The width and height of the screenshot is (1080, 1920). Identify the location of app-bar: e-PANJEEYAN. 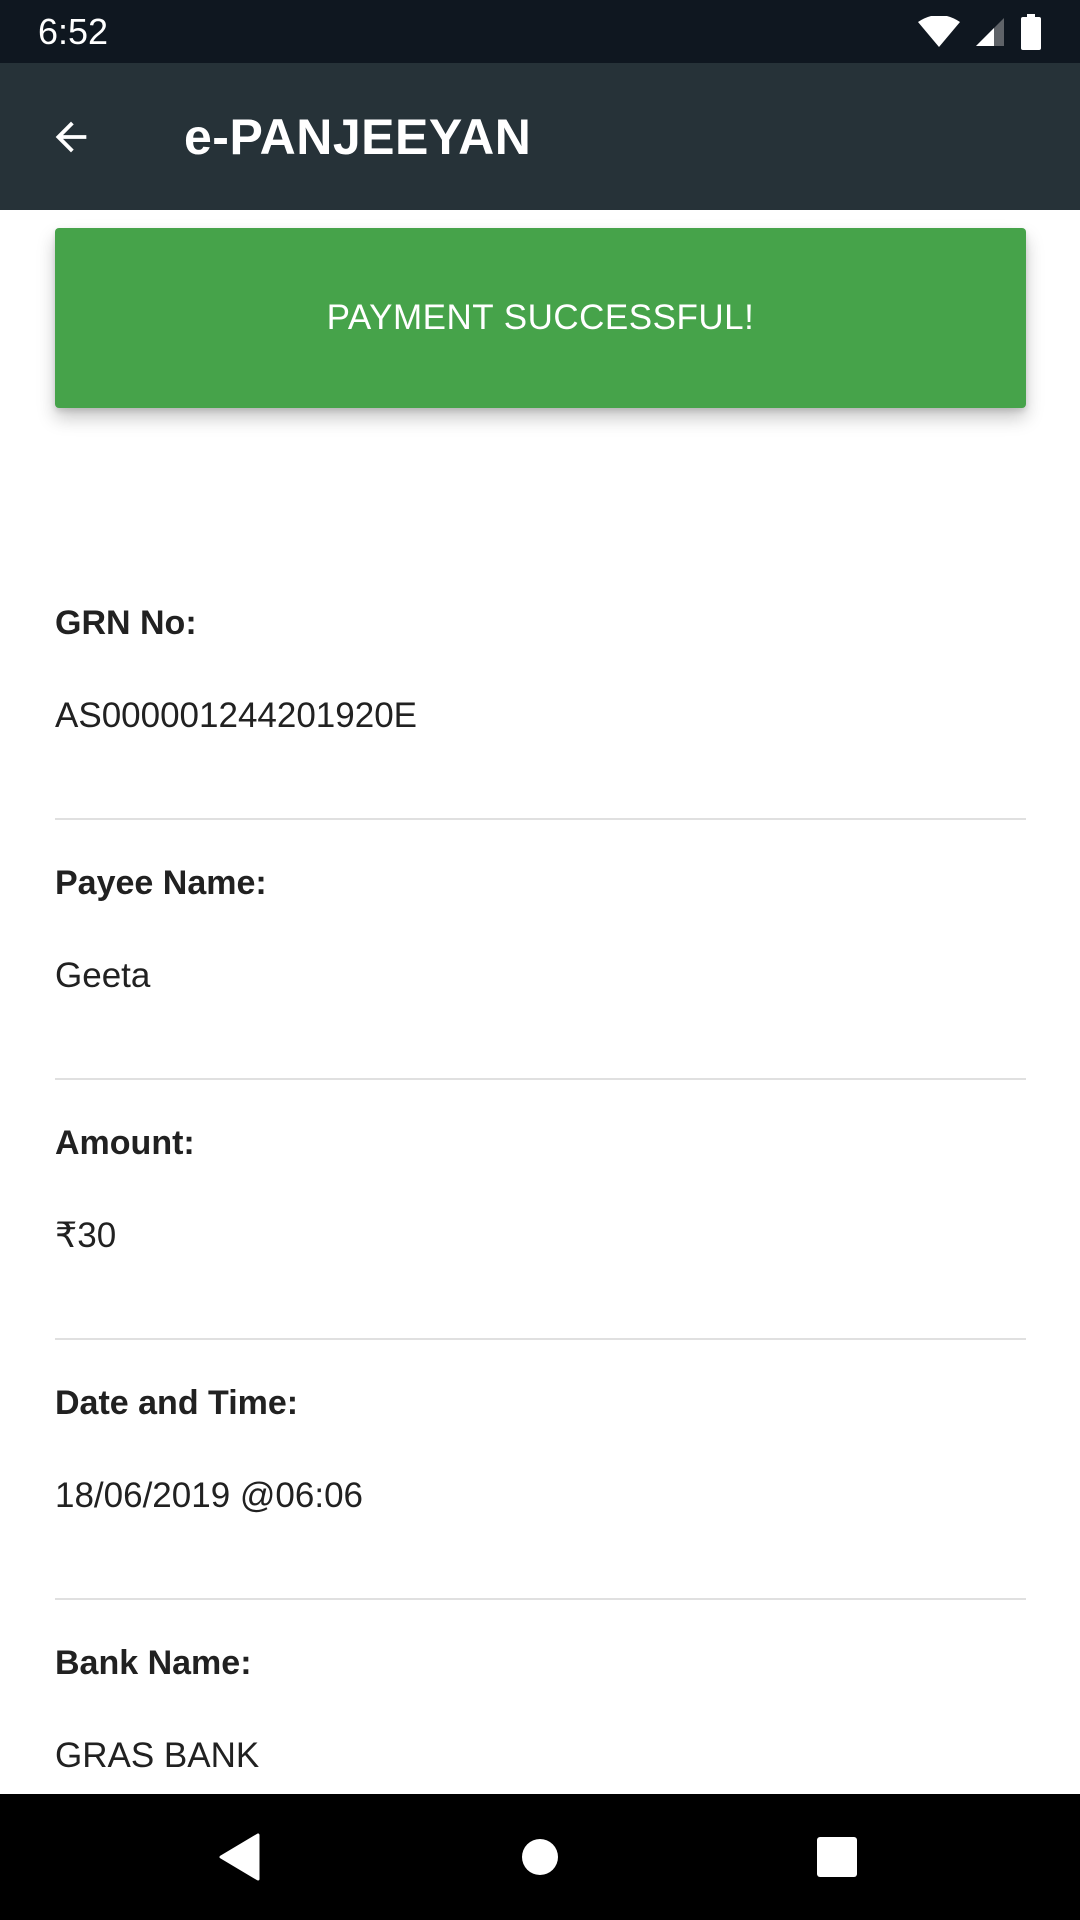
(540, 136).